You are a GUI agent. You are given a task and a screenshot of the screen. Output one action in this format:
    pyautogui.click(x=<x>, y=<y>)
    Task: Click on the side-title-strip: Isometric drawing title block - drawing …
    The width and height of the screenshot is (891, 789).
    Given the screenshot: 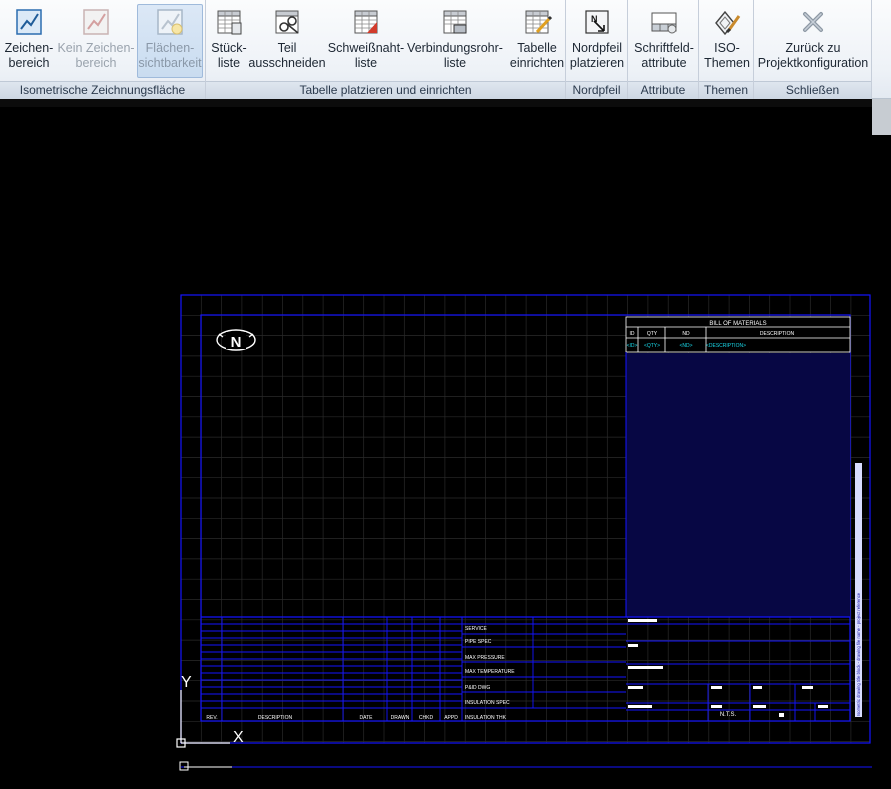 What is the action you would take?
    pyautogui.click(x=858, y=590)
    